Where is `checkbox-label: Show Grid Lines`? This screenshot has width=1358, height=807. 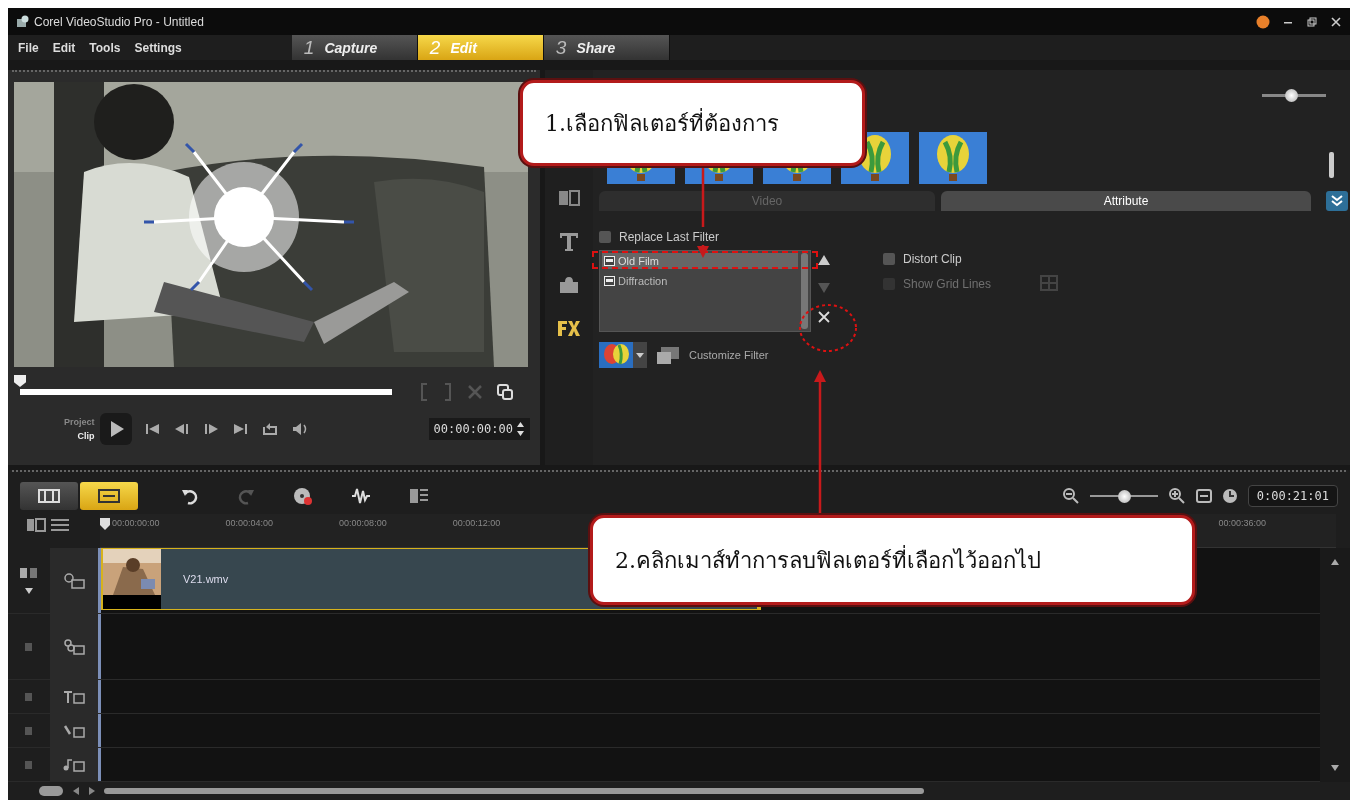 checkbox-label: Show Grid Lines is located at coordinates (947, 284).